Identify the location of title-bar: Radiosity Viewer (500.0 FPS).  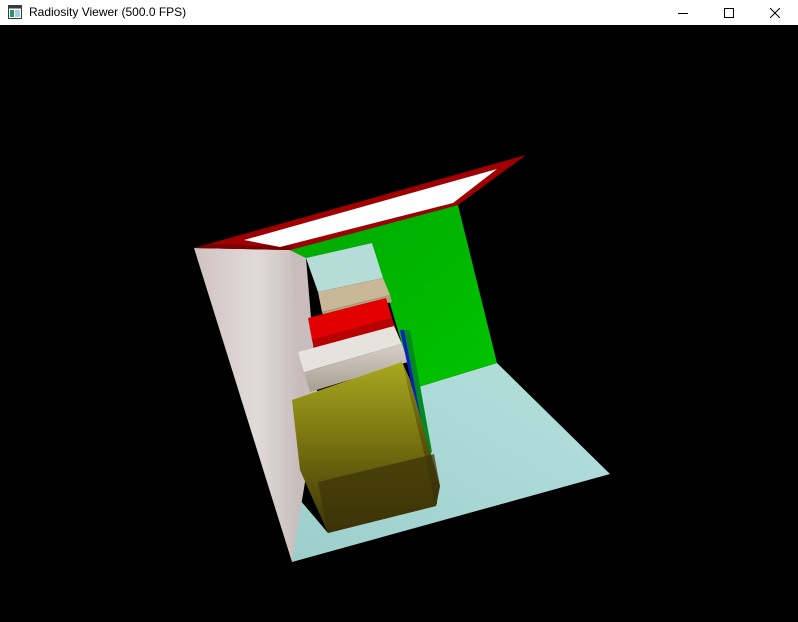
(399, 12).